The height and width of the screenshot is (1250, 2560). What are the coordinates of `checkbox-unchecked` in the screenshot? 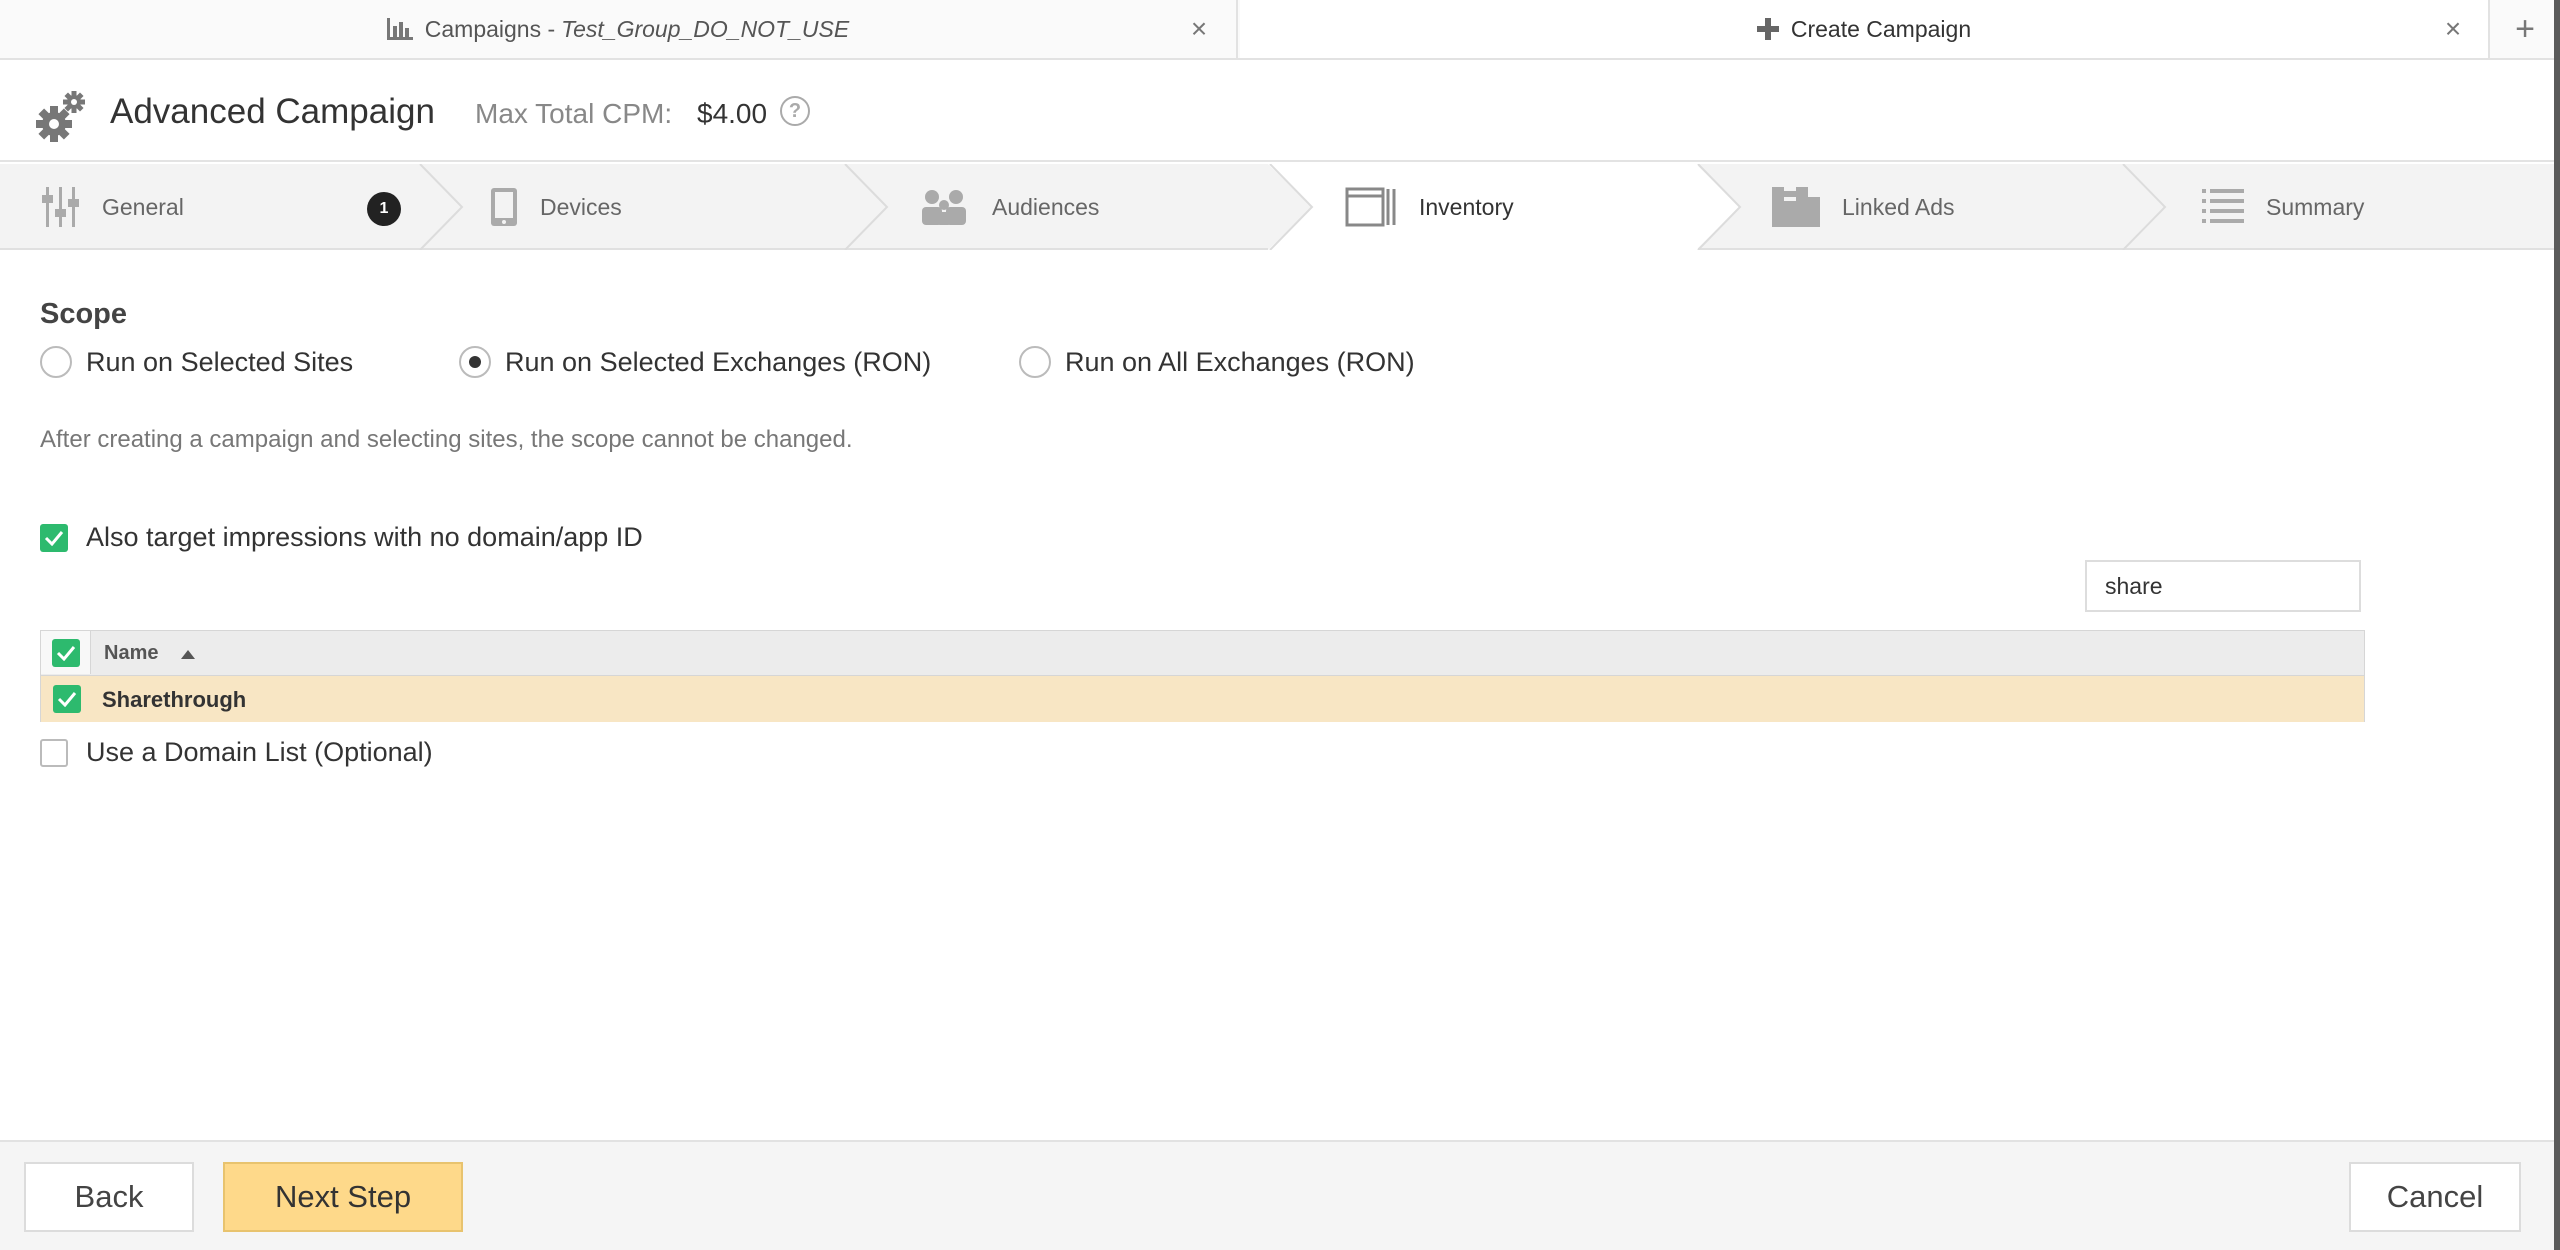 It's located at (54, 752).